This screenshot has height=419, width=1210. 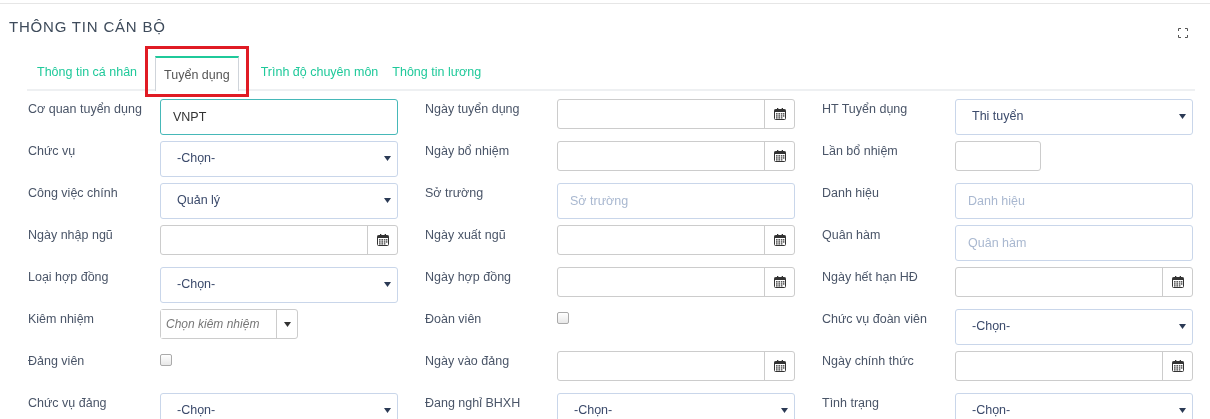 I want to click on field-label: Ngày hết hạn HĐ, so click(x=870, y=277).